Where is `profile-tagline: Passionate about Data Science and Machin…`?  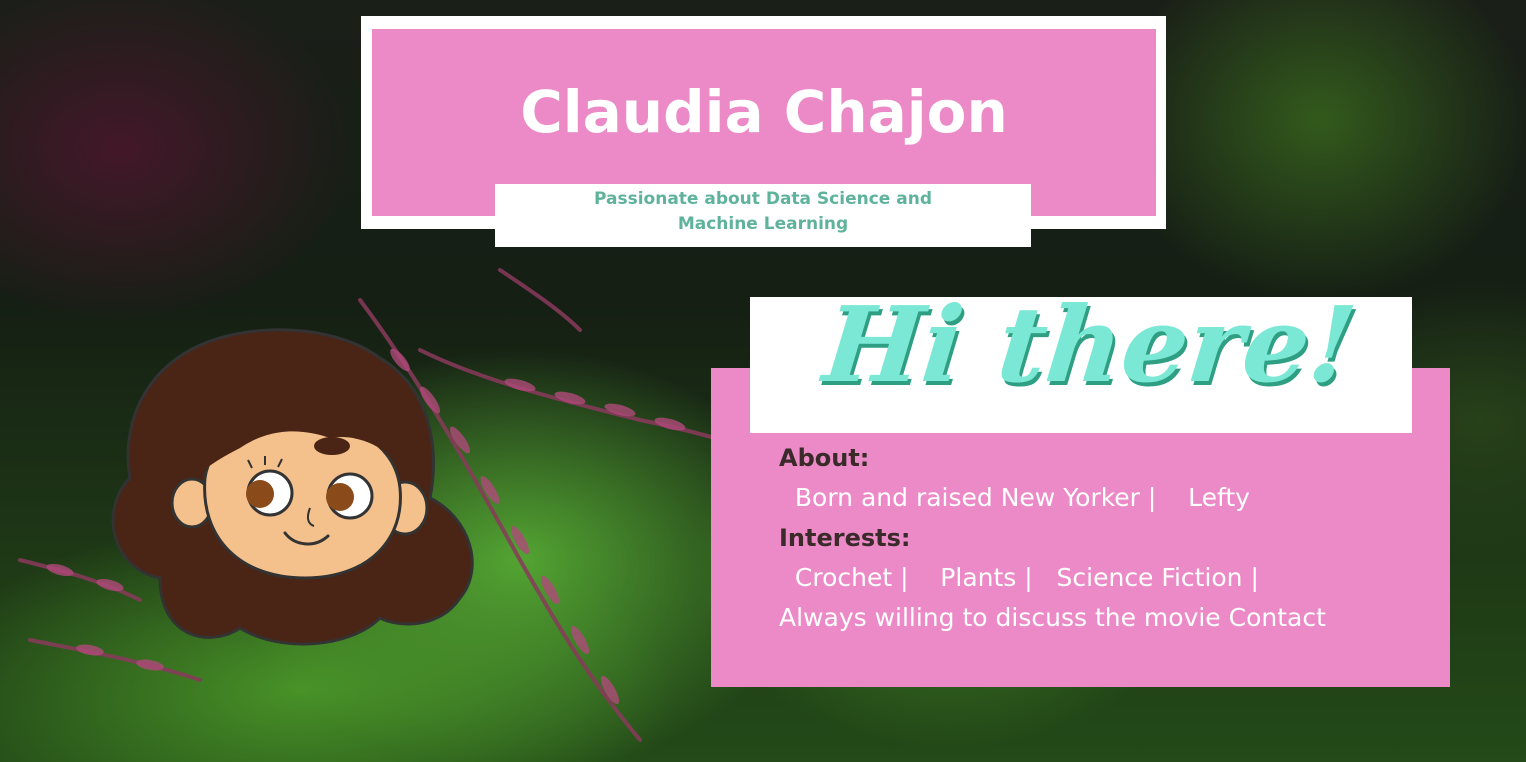 profile-tagline: Passionate about Data Science and Machin… is located at coordinates (763, 212).